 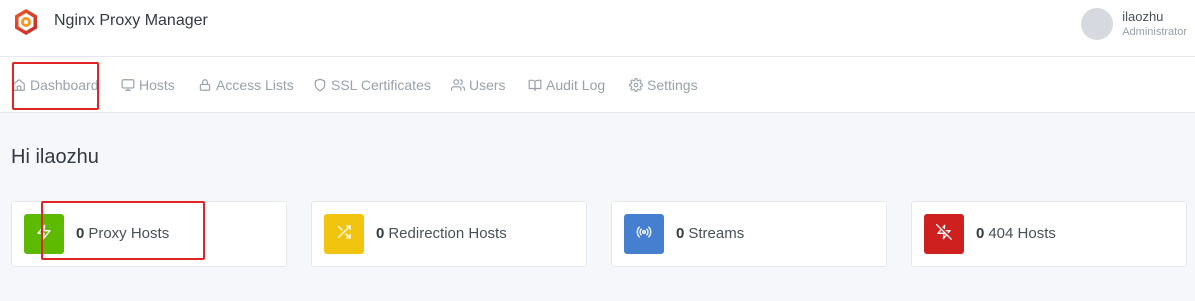 What do you see at coordinates (1143, 16) in the screenshot?
I see `user-name: ilaozhu` at bounding box center [1143, 16].